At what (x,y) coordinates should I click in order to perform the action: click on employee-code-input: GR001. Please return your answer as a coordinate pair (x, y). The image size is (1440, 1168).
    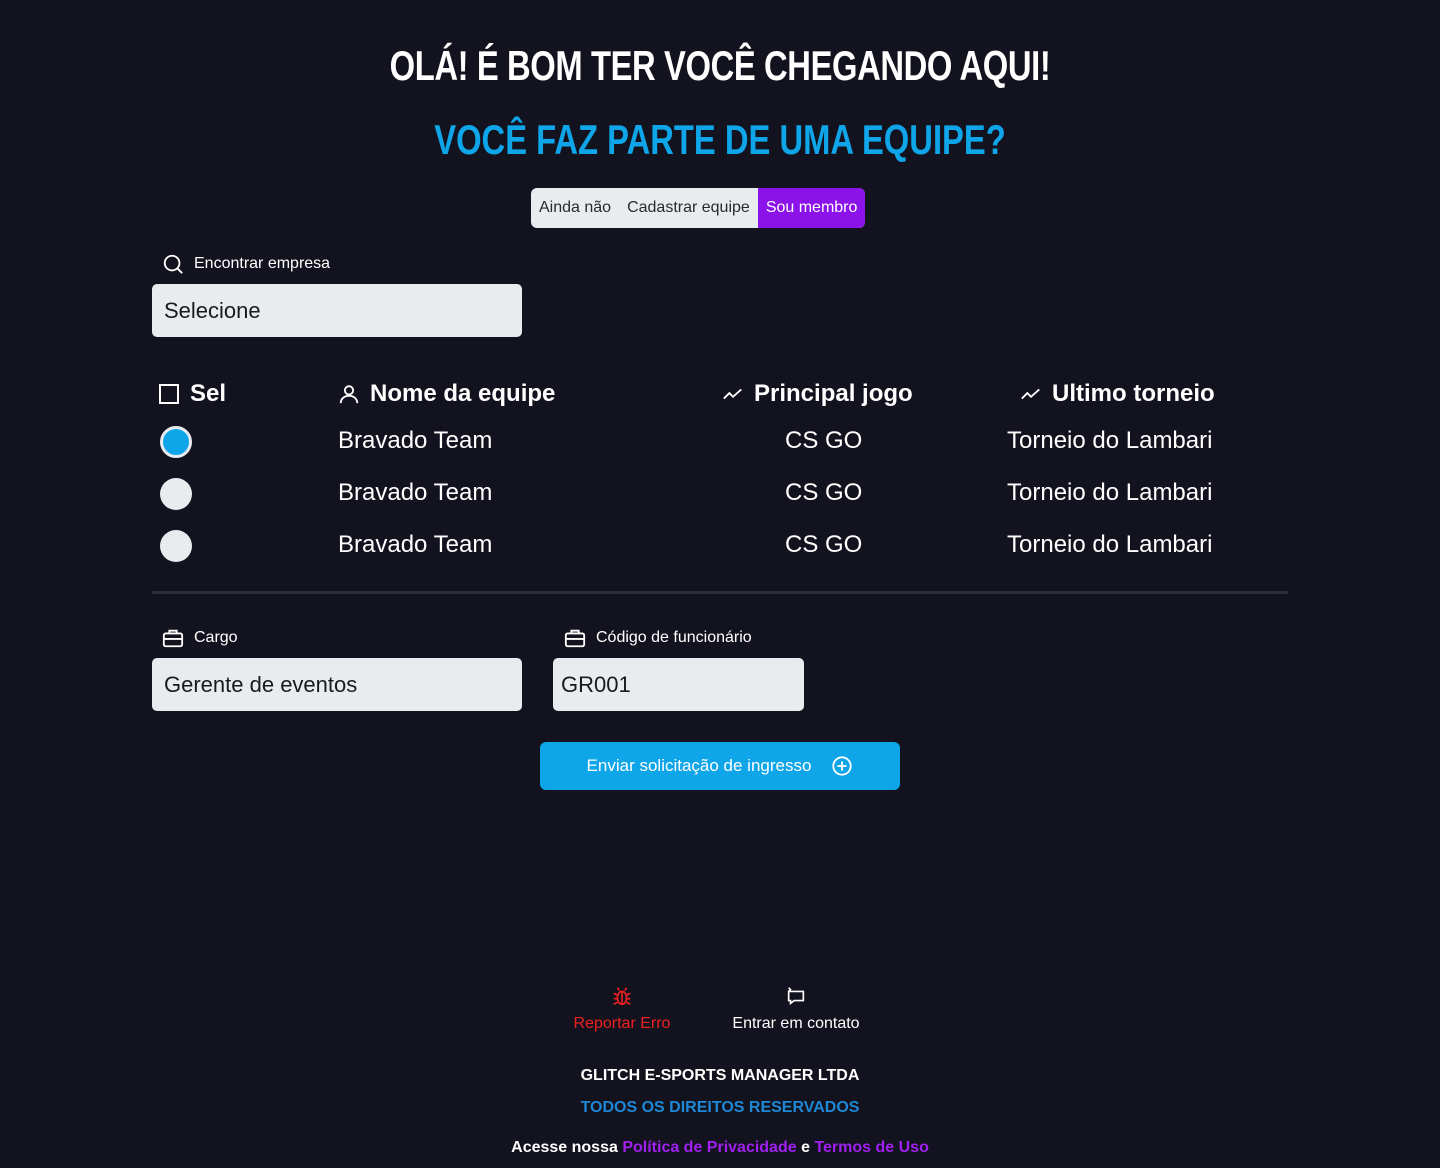
    Looking at the image, I should click on (678, 684).